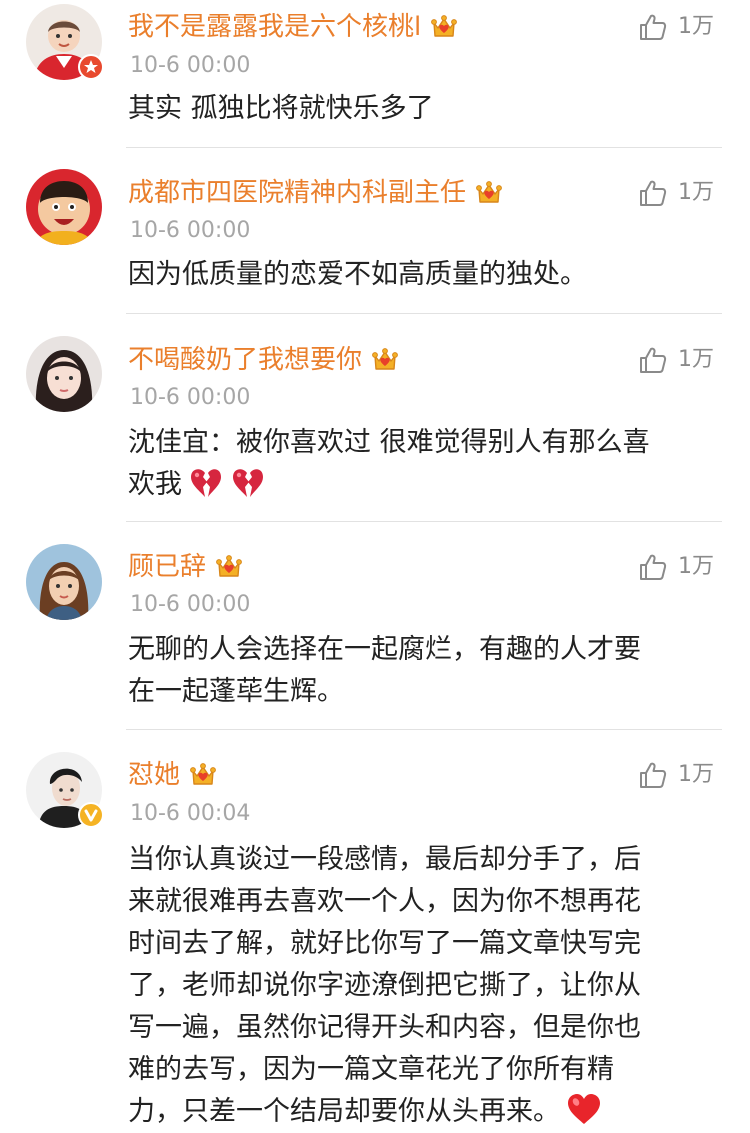 This screenshot has width=750, height=1133. Describe the element at coordinates (281, 108) in the screenshot. I see `comment-line: 其实 孤独比将就快乐多了` at that location.